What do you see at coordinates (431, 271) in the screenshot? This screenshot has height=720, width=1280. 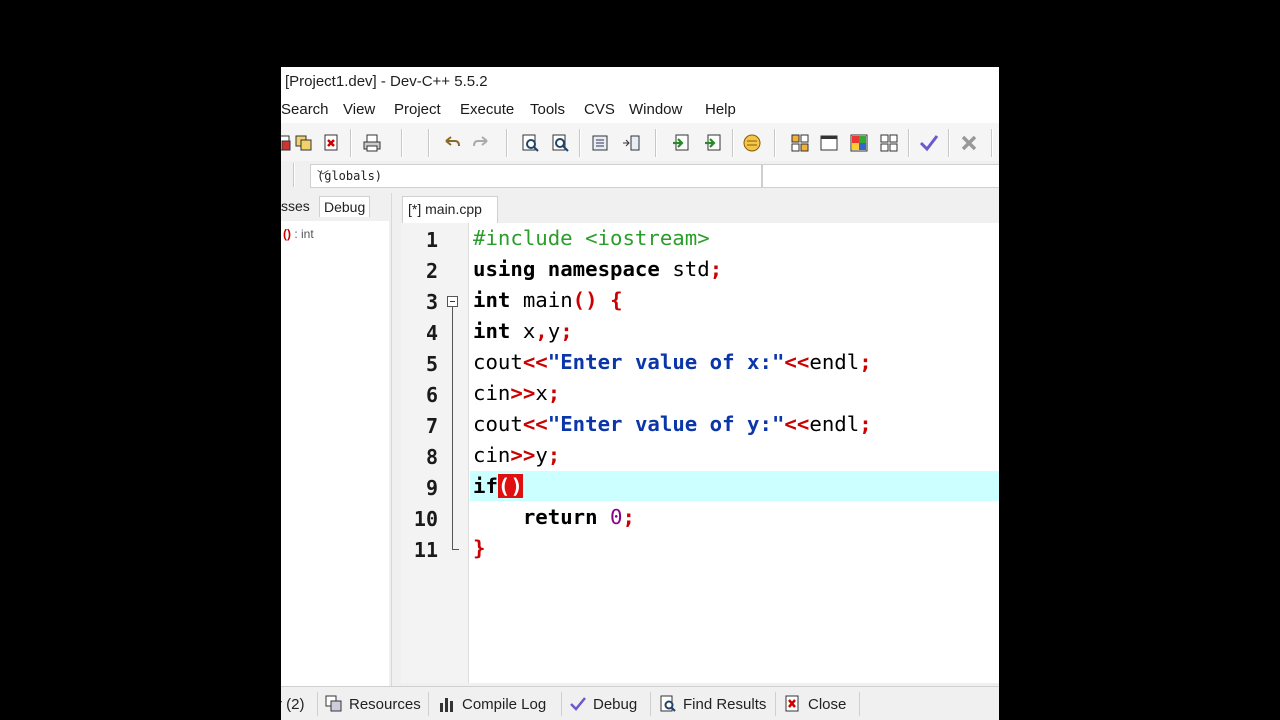 I see `line-number: 2` at bounding box center [431, 271].